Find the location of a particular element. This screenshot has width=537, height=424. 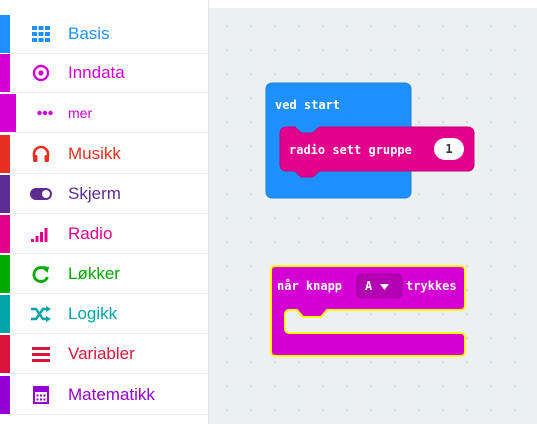

category-label: Løkker is located at coordinates (94, 273).